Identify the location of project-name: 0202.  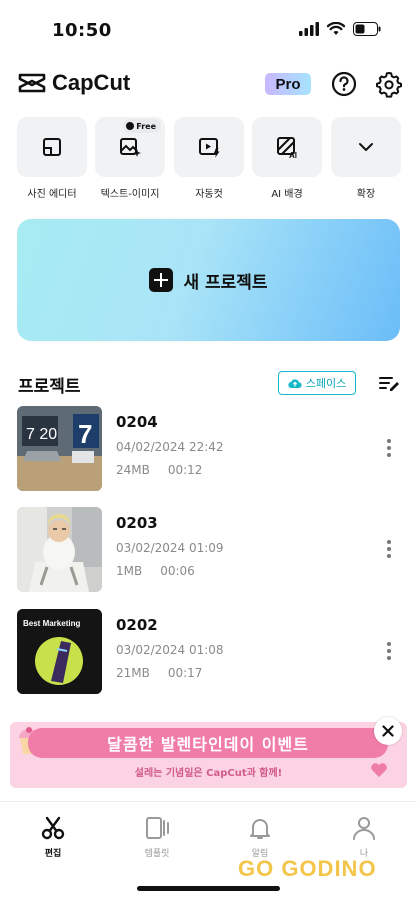
(137, 625).